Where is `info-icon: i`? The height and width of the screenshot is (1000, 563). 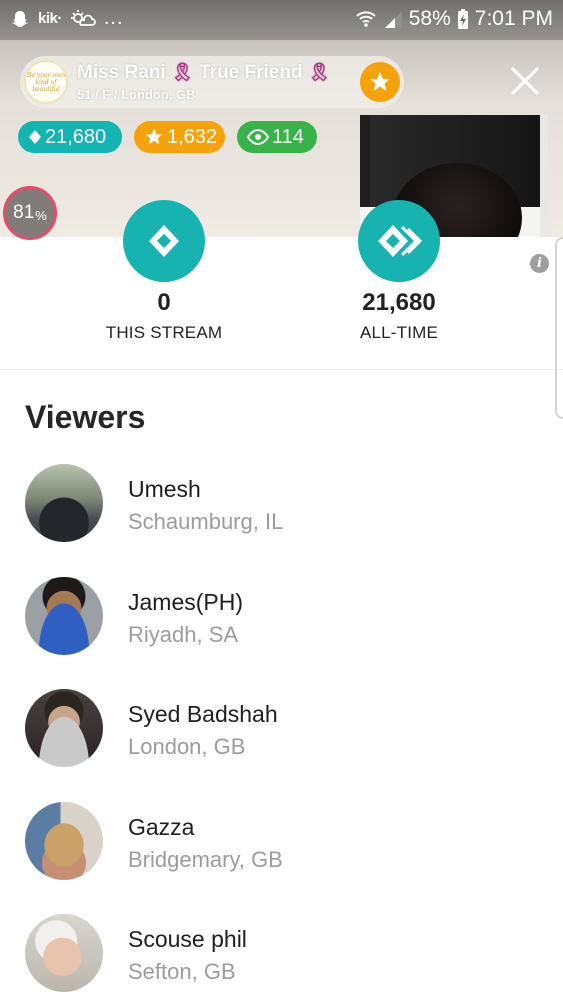 info-icon: i is located at coordinates (539, 263).